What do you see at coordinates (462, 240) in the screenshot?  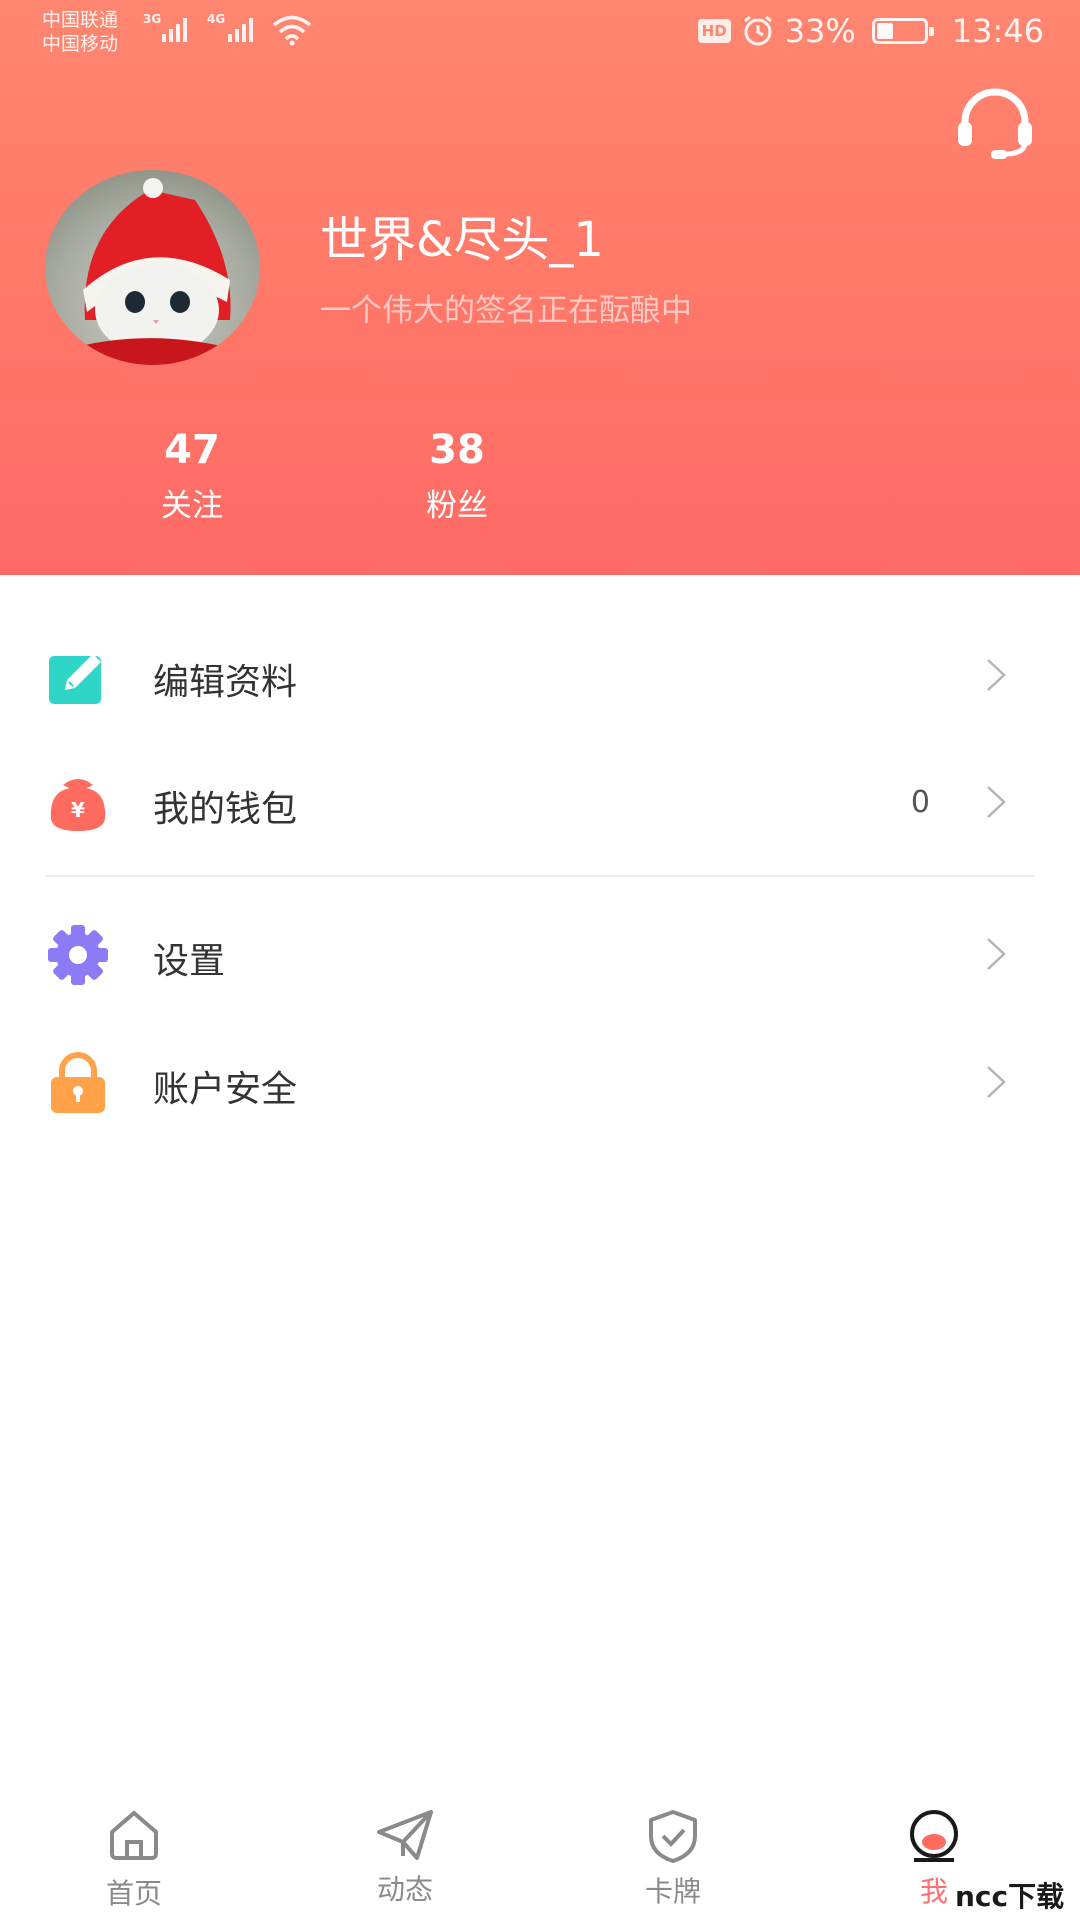 I see `username: 世界&尽头_1` at bounding box center [462, 240].